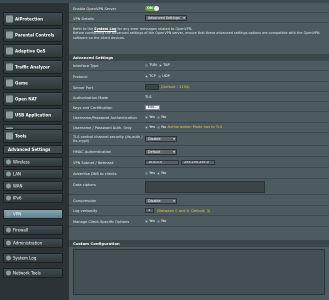 The width and height of the screenshot is (329, 300). What do you see at coordinates (85, 211) in the screenshot?
I see `log-verbosity-label: Log verbosity` at bounding box center [85, 211].